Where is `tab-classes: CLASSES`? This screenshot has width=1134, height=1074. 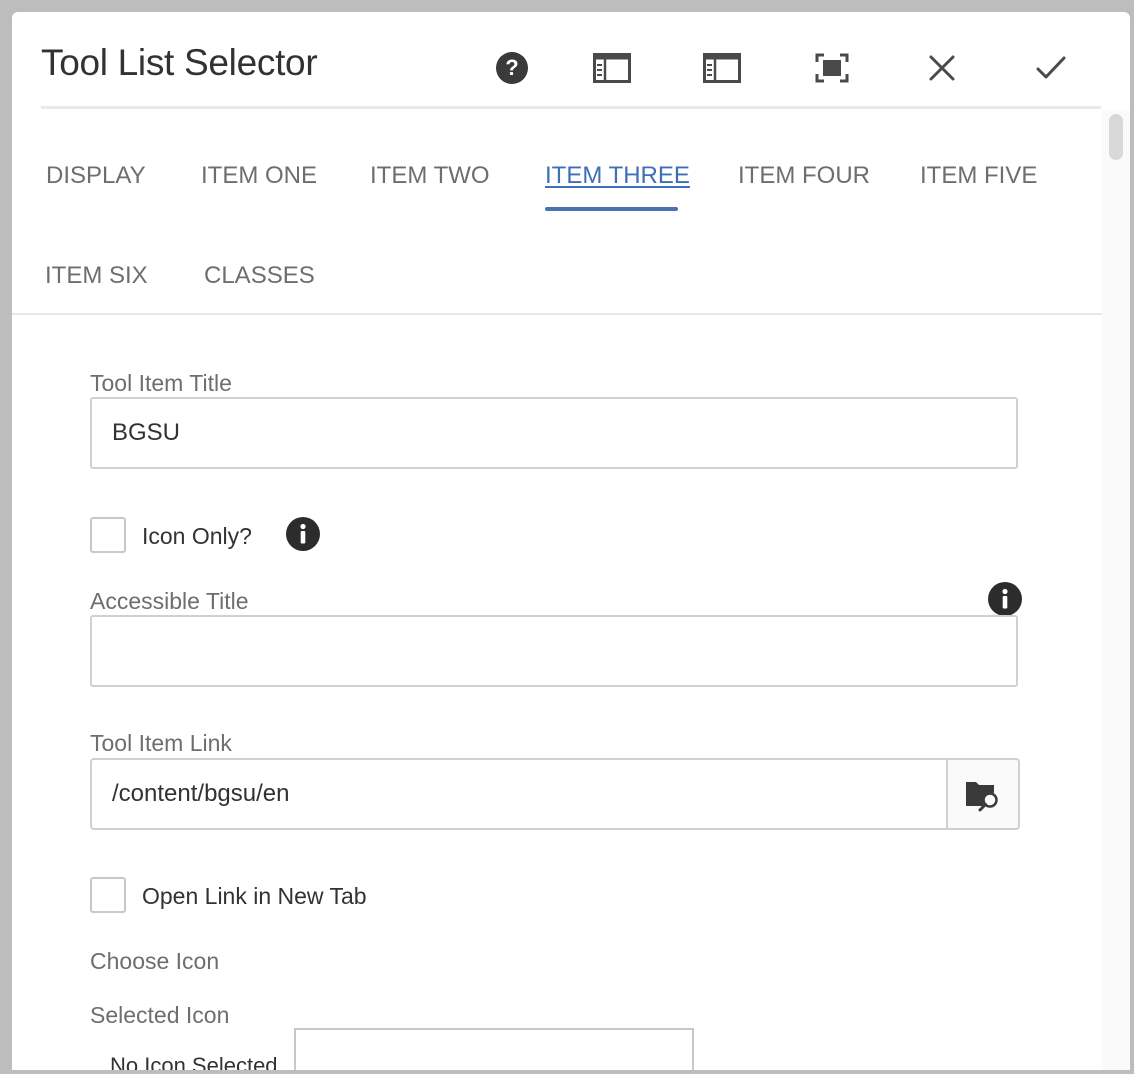 tab-classes: CLASSES is located at coordinates (259, 276).